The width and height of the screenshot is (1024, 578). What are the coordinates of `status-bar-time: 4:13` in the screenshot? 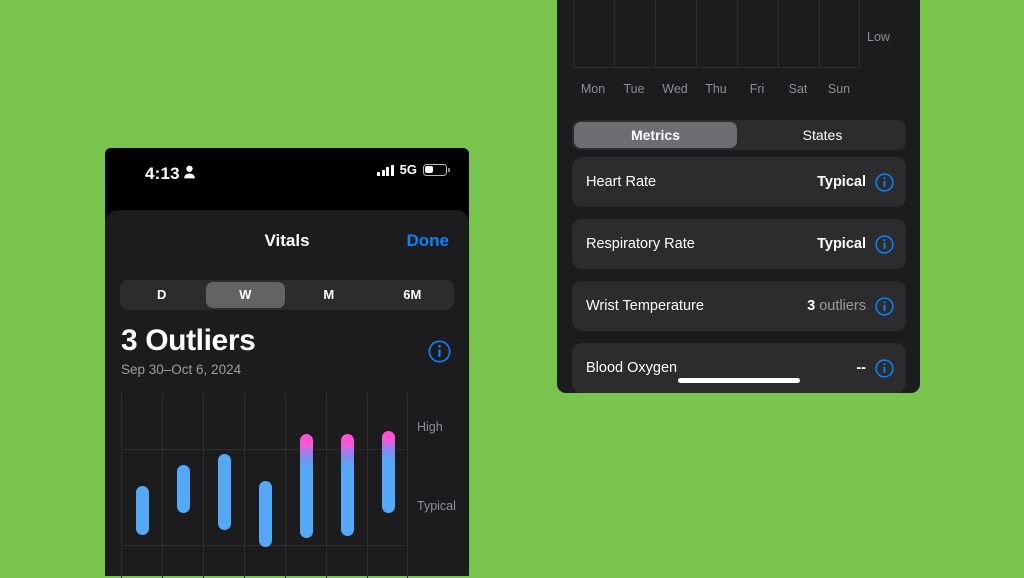 It's located at (162, 173).